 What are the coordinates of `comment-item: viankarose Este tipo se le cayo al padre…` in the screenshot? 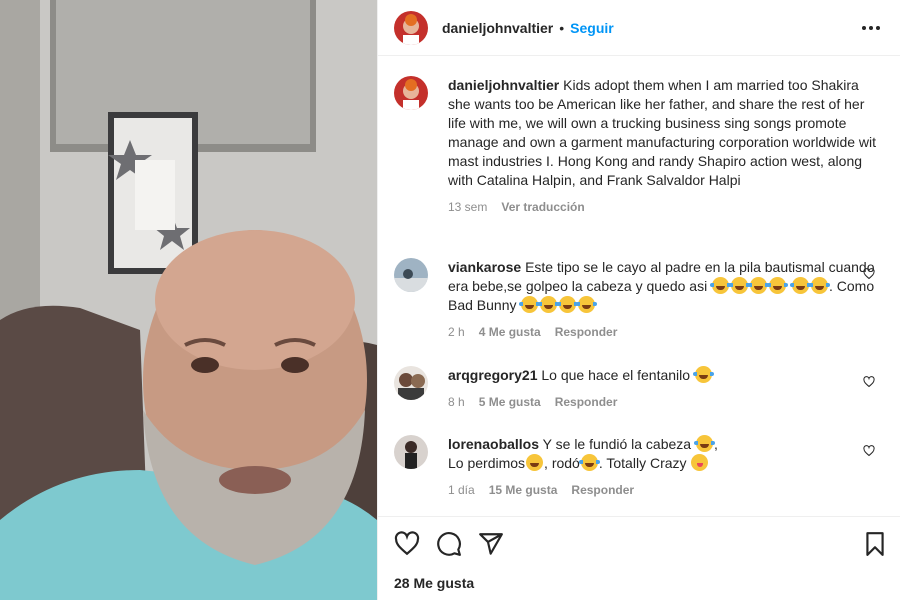 It's located at (641, 300).